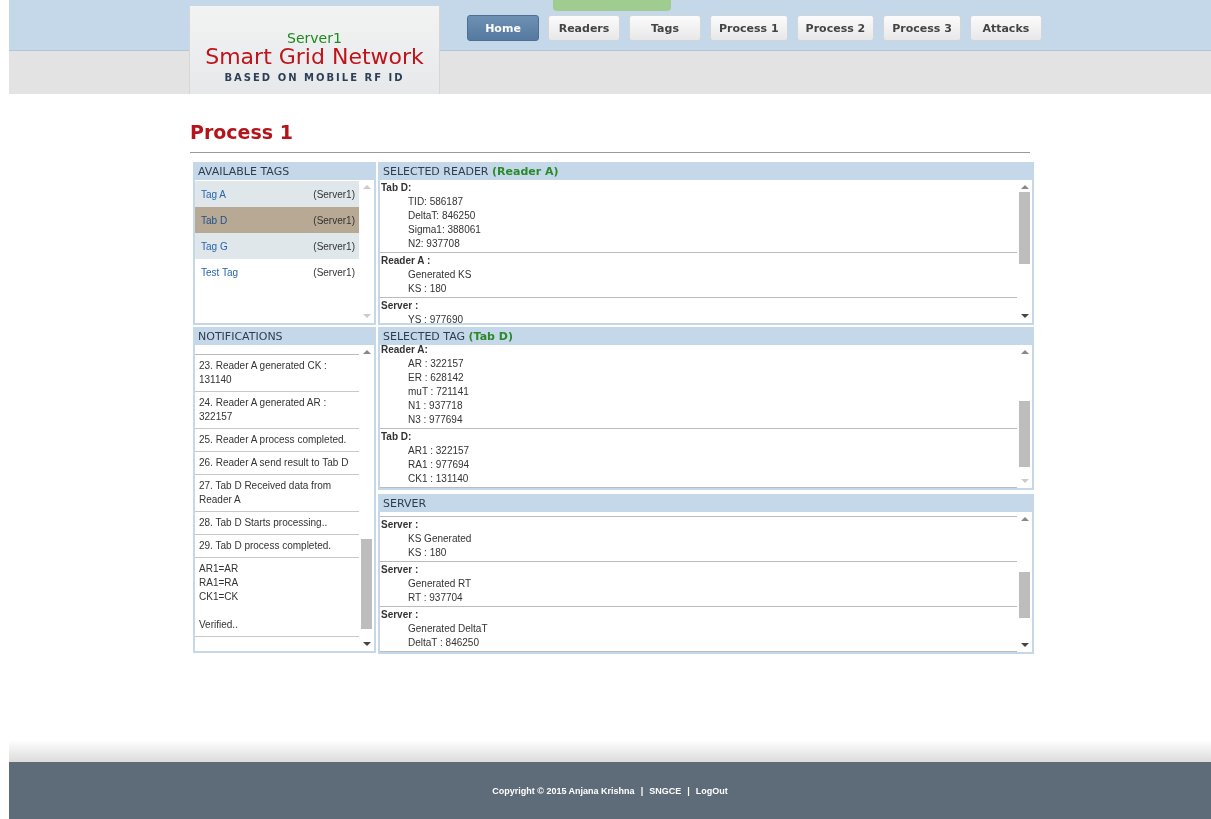 The width and height of the screenshot is (1211, 819). I want to click on site-subtitle: BASED ON MOBILE RF ID, so click(314, 77).